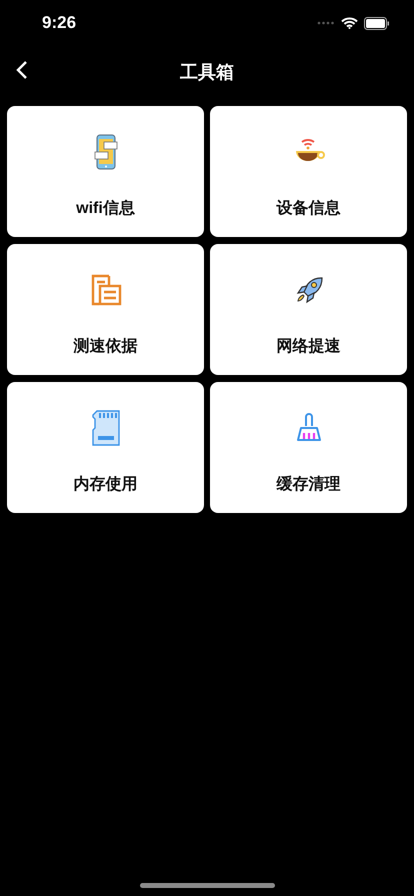  What do you see at coordinates (105, 428) in the screenshot?
I see `memory-card-icon` at bounding box center [105, 428].